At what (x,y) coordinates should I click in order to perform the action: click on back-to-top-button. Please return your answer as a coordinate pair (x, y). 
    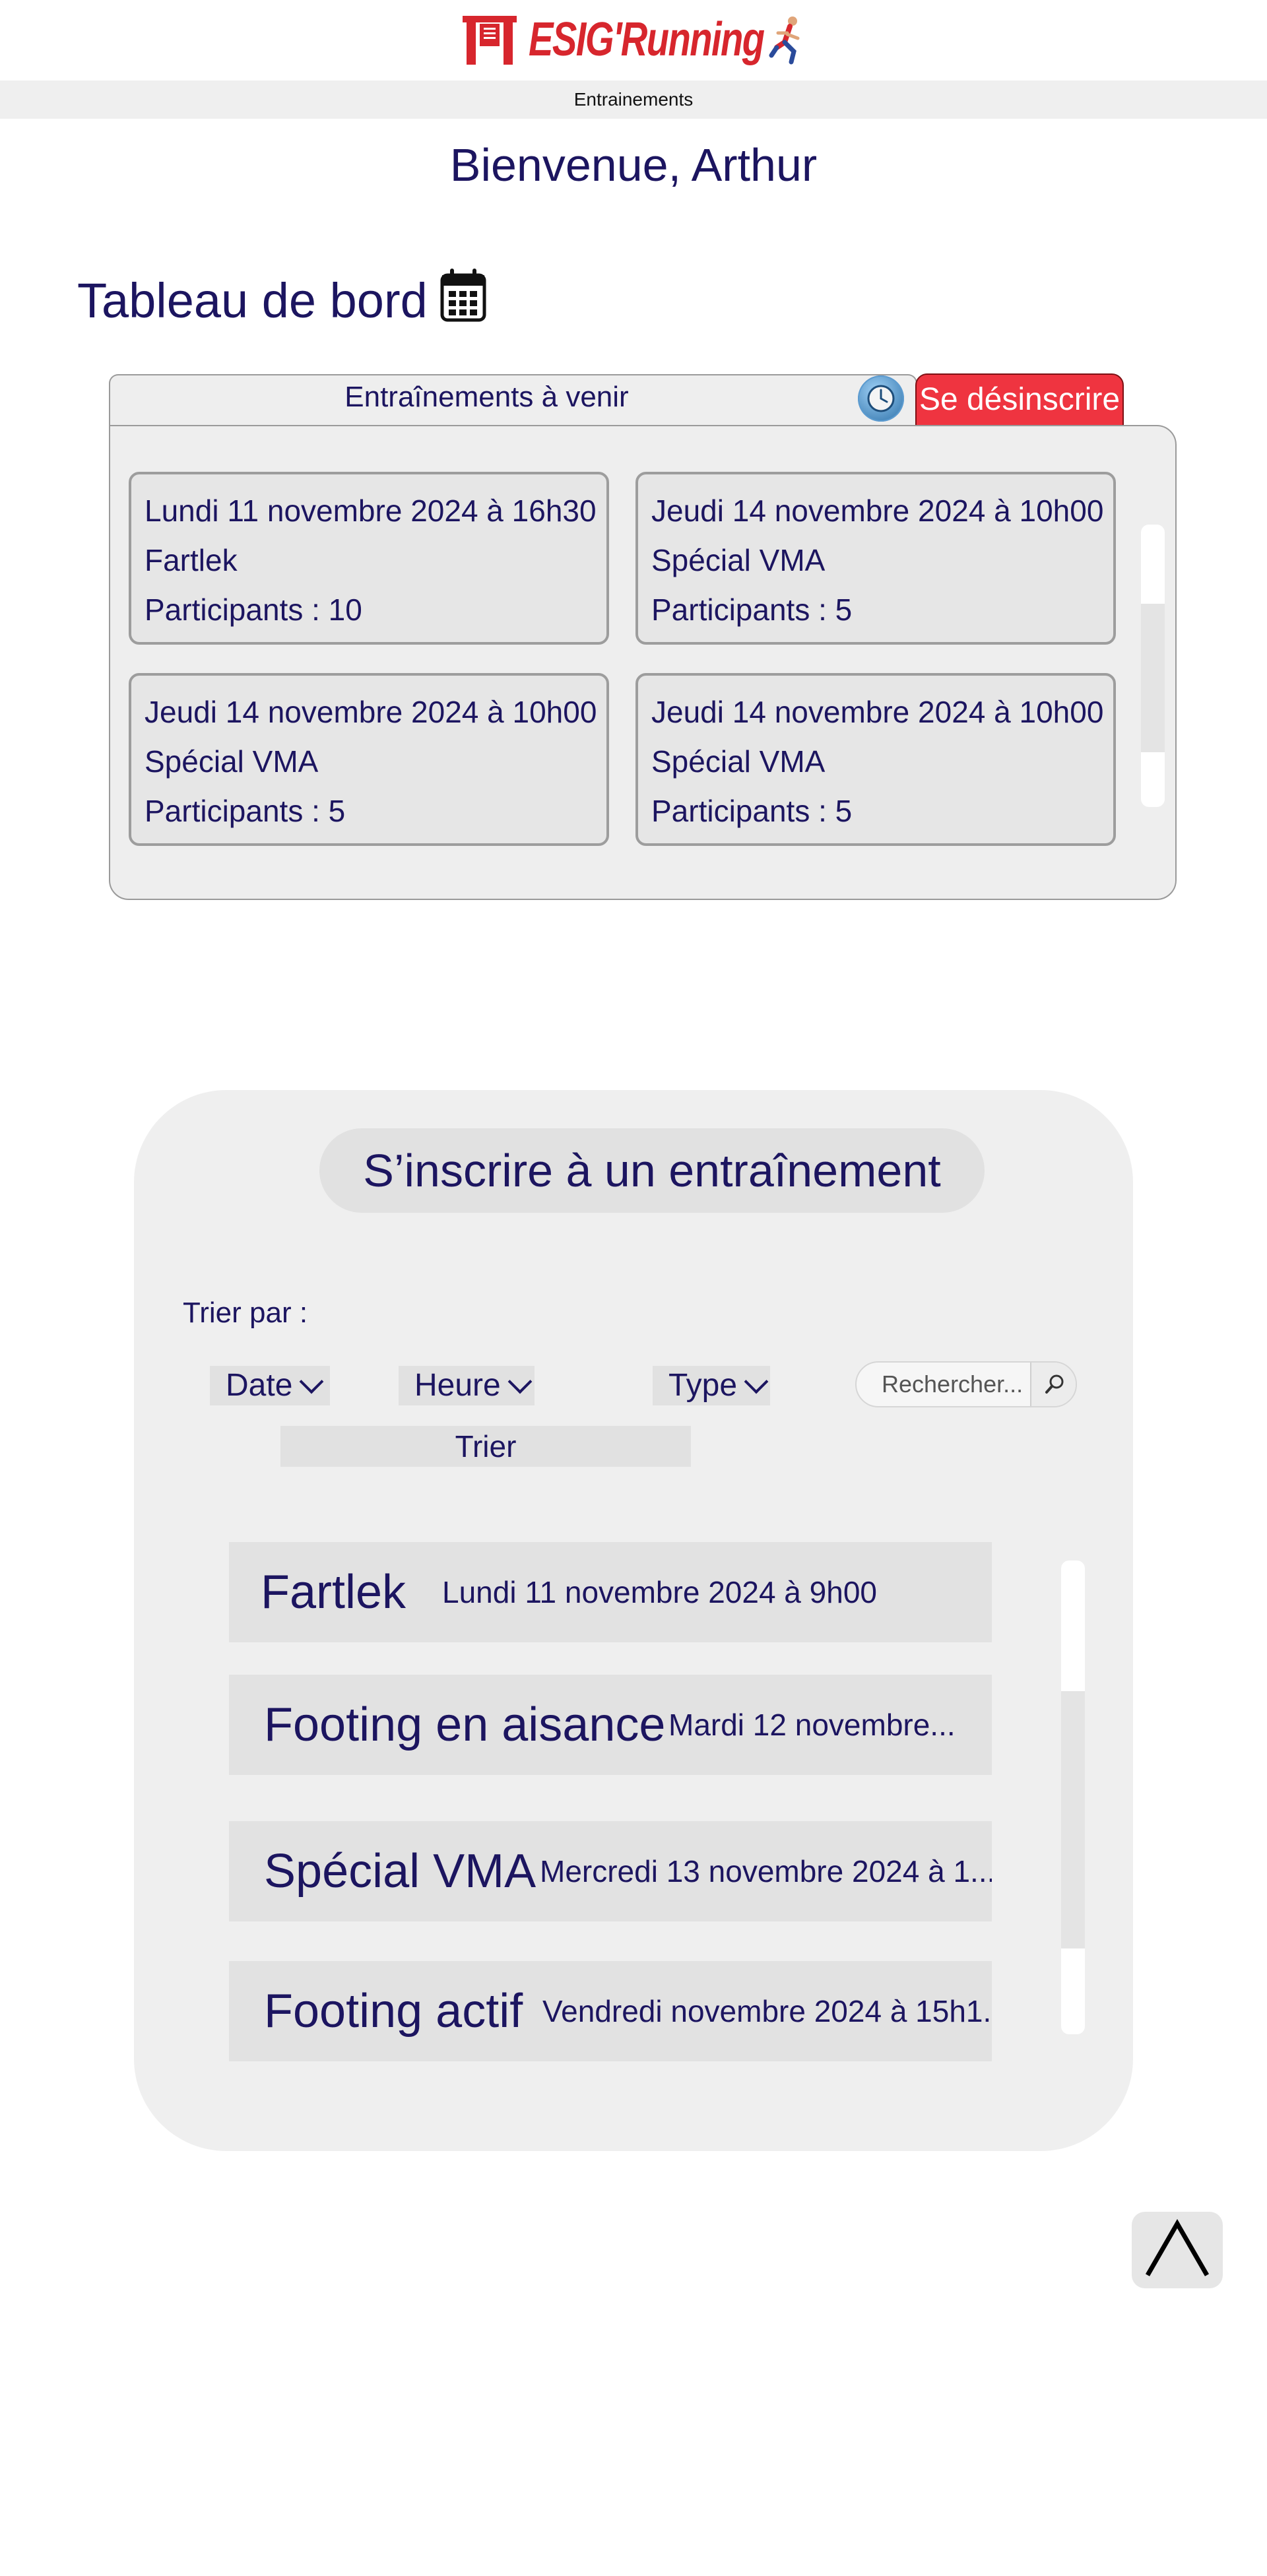
    Looking at the image, I should click on (1177, 2250).